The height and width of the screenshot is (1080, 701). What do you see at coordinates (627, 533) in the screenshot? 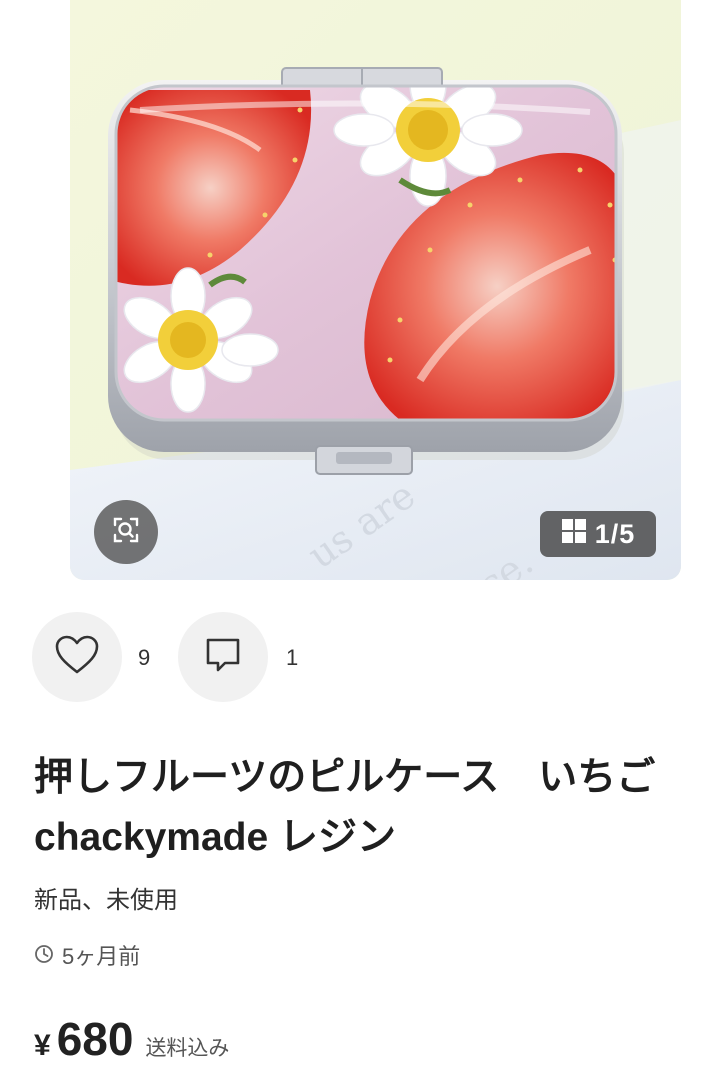
I see `counter-total: 5` at bounding box center [627, 533].